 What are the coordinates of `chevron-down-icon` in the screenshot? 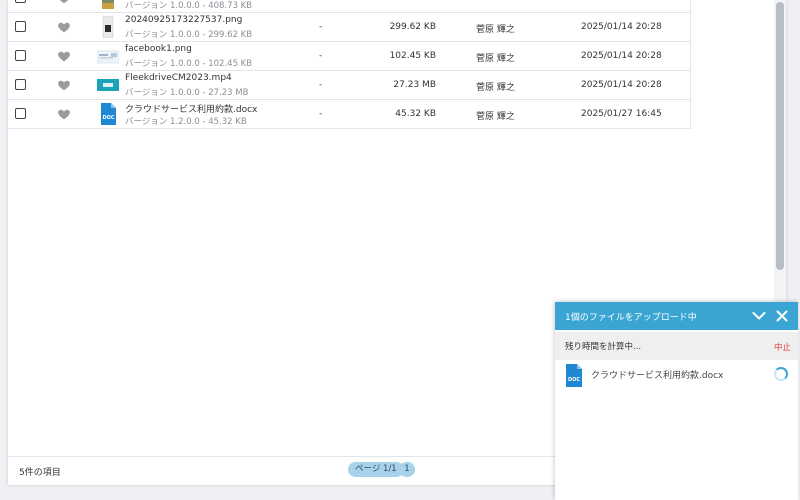 It's located at (759, 316).